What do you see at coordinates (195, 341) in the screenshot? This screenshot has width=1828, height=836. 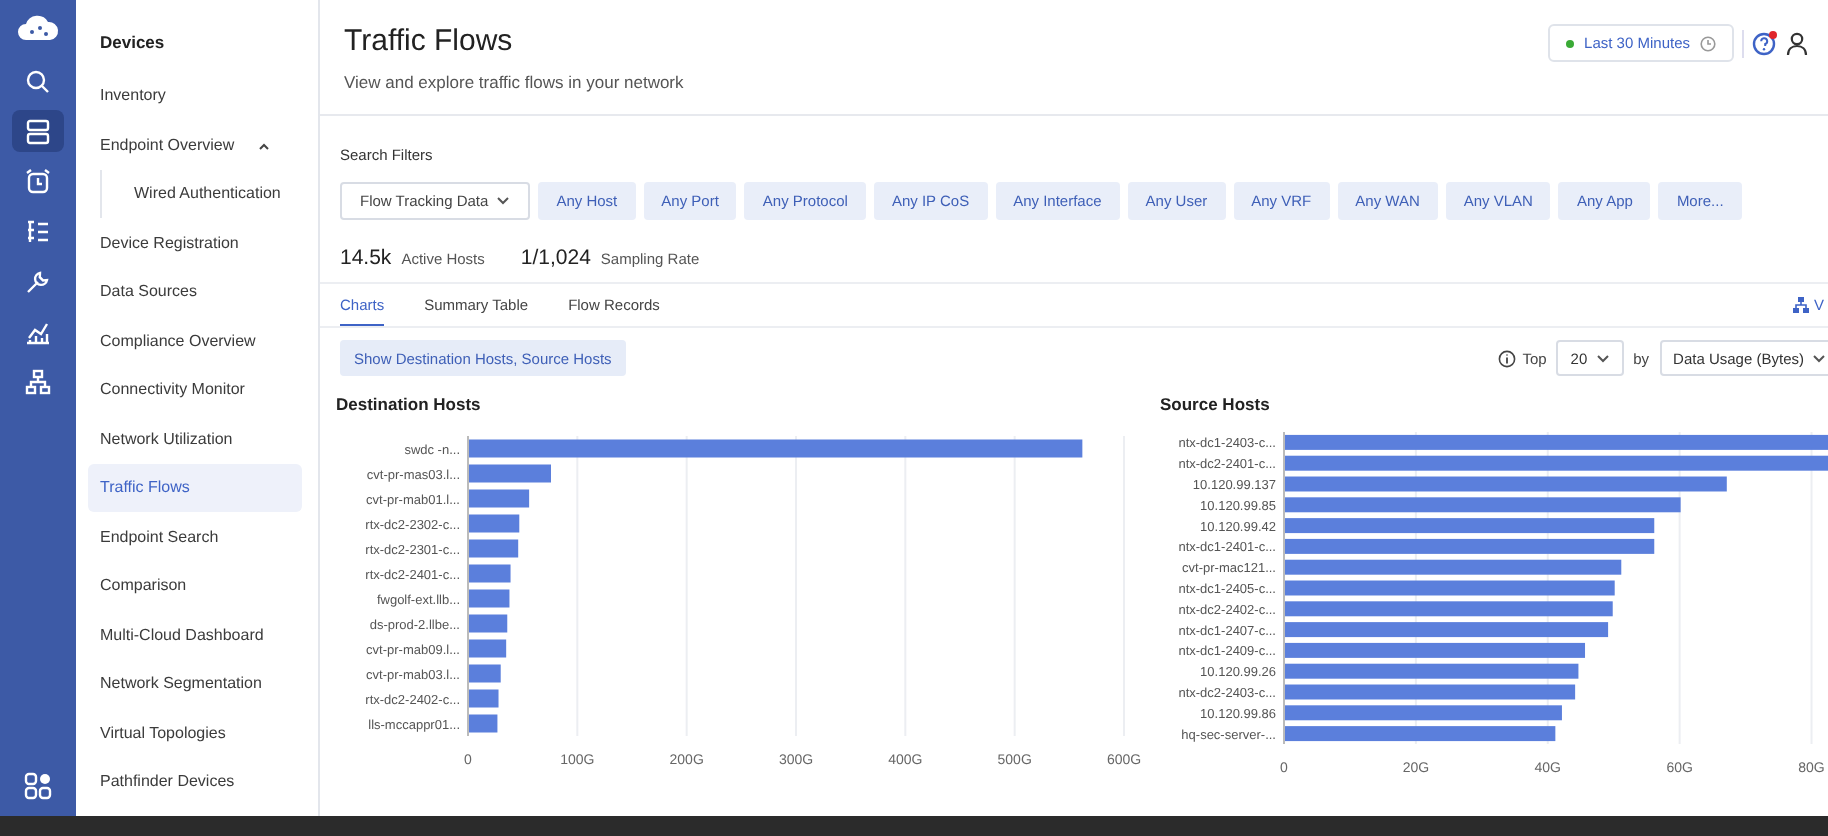 I see `sidebar-item: Compliance Overview` at bounding box center [195, 341].